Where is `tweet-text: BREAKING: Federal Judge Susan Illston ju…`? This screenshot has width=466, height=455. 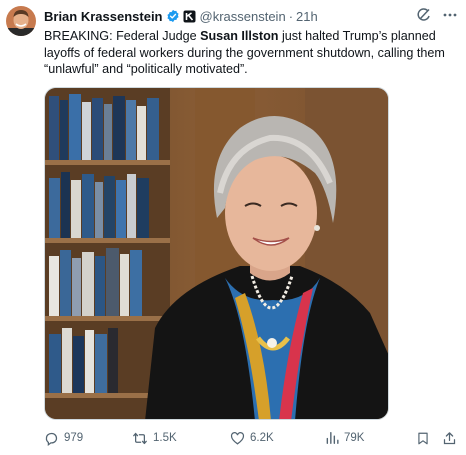
tweet-text: BREAKING: Federal Judge Susan Illston ju… is located at coordinates (251, 53).